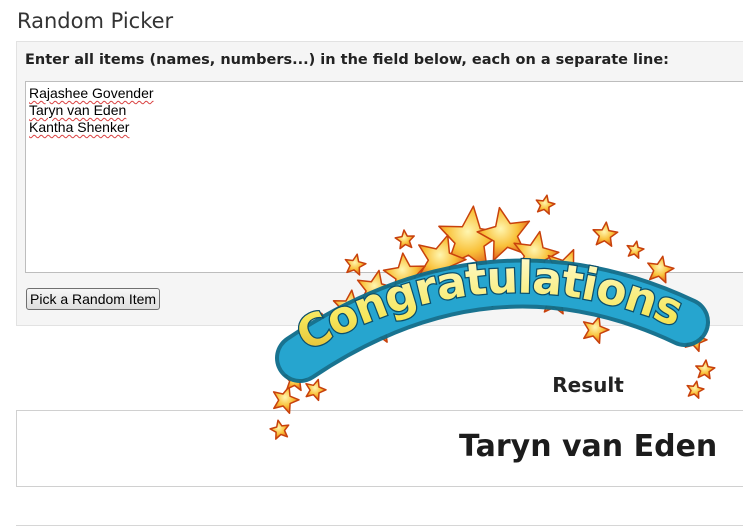 Image resolution: width=743 pixels, height=532 pixels. Describe the element at coordinates (78, 110) in the screenshot. I see `item-line: Taryn van Eden` at that location.